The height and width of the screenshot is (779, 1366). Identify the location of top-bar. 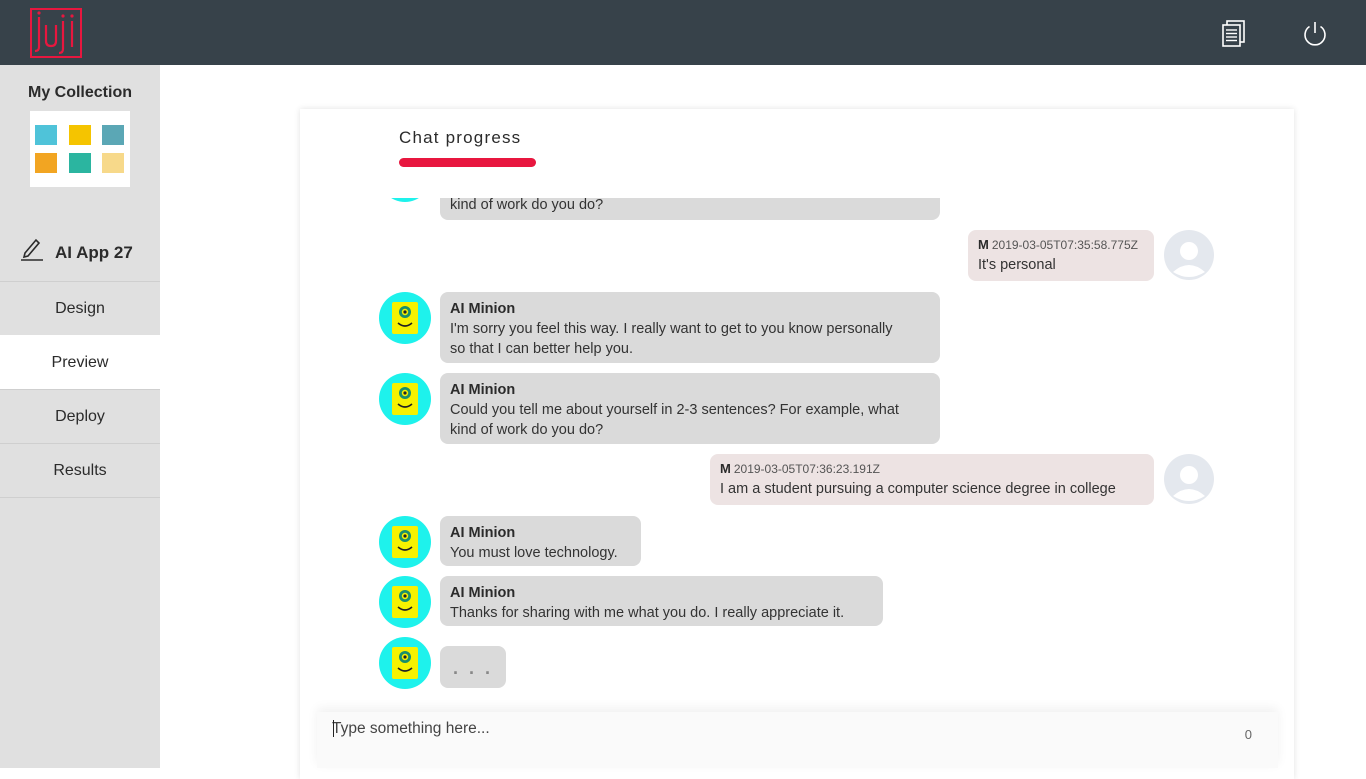
(683, 32).